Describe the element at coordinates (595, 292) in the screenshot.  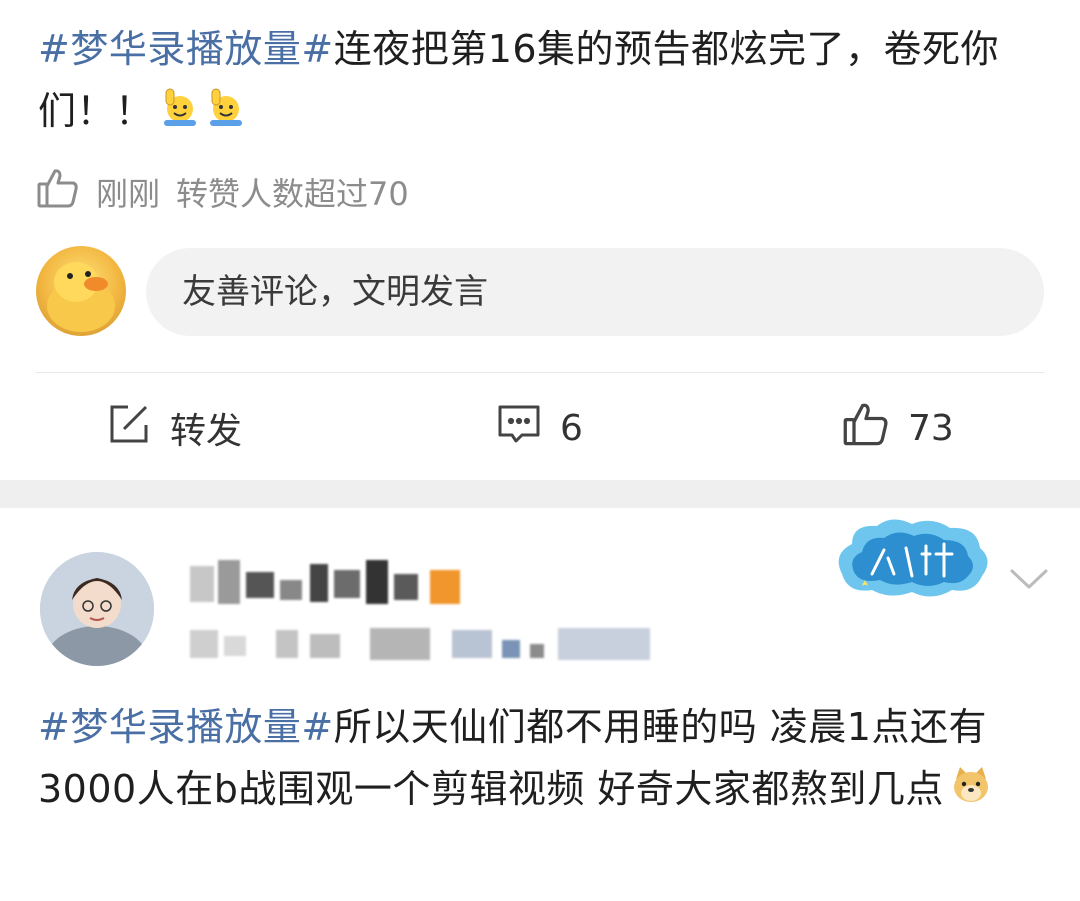
I see `comment-input` at that location.